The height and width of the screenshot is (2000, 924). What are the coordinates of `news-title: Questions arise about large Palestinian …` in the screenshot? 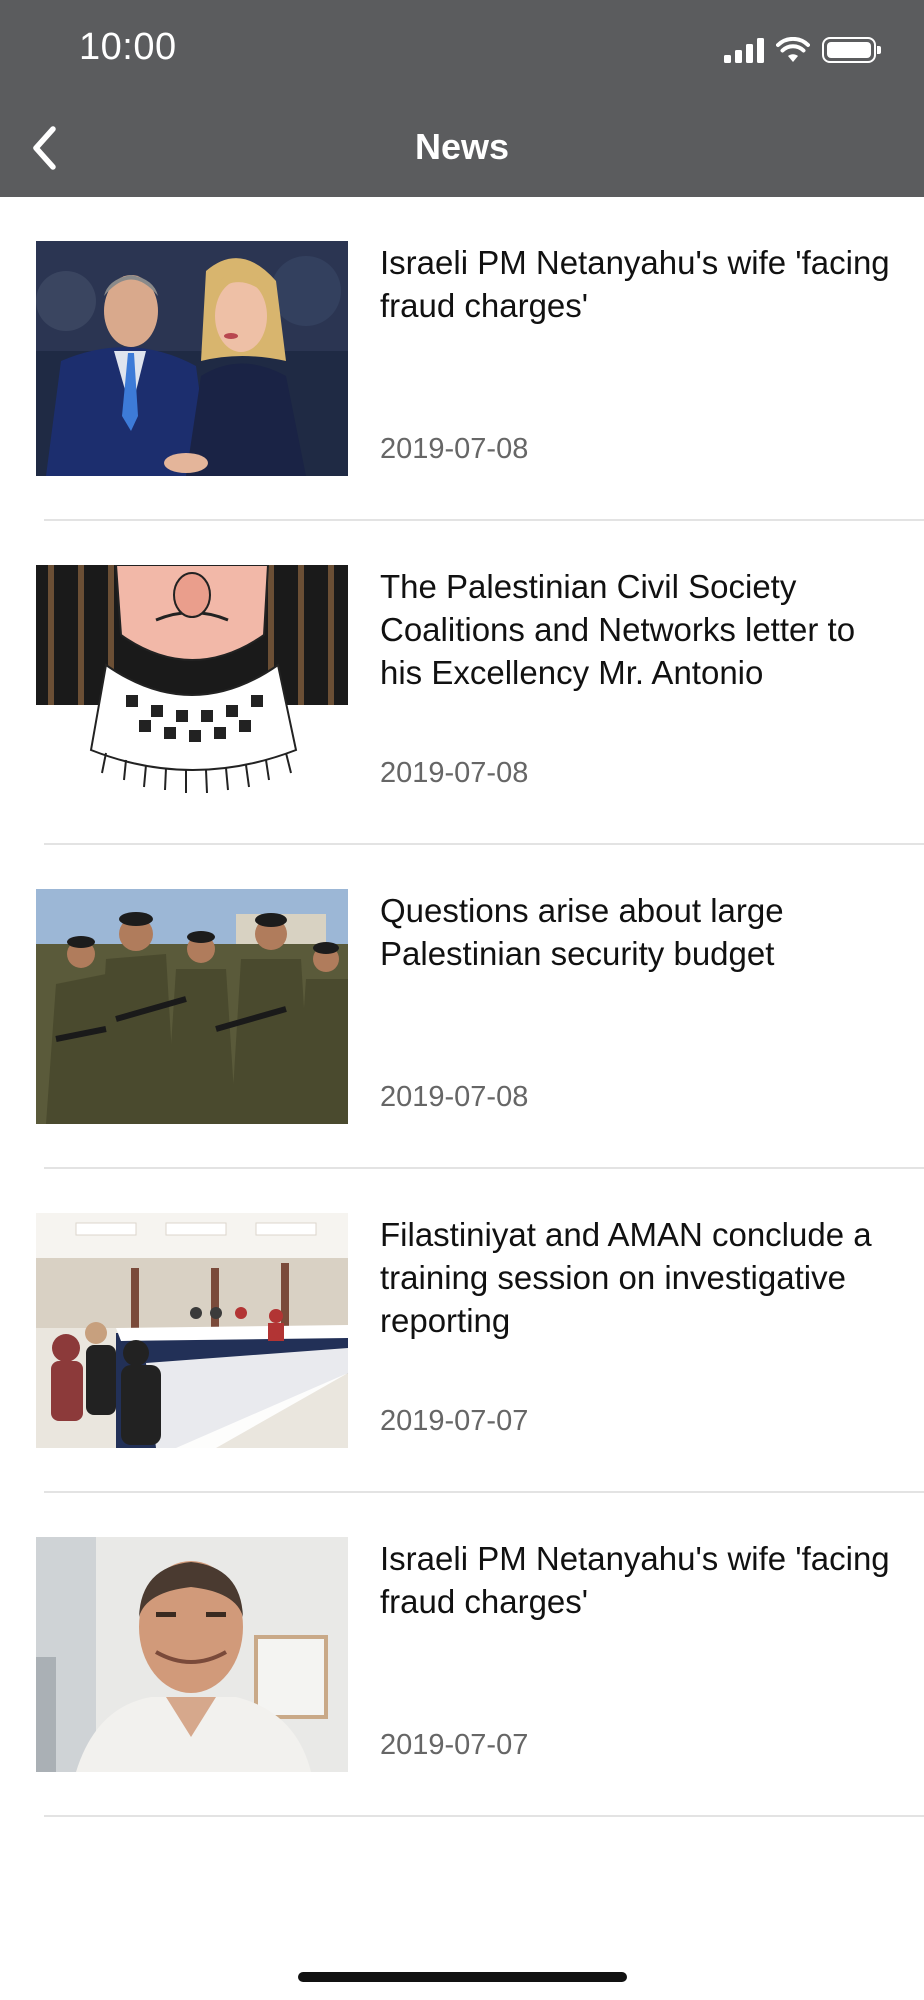 It's located at (582, 932).